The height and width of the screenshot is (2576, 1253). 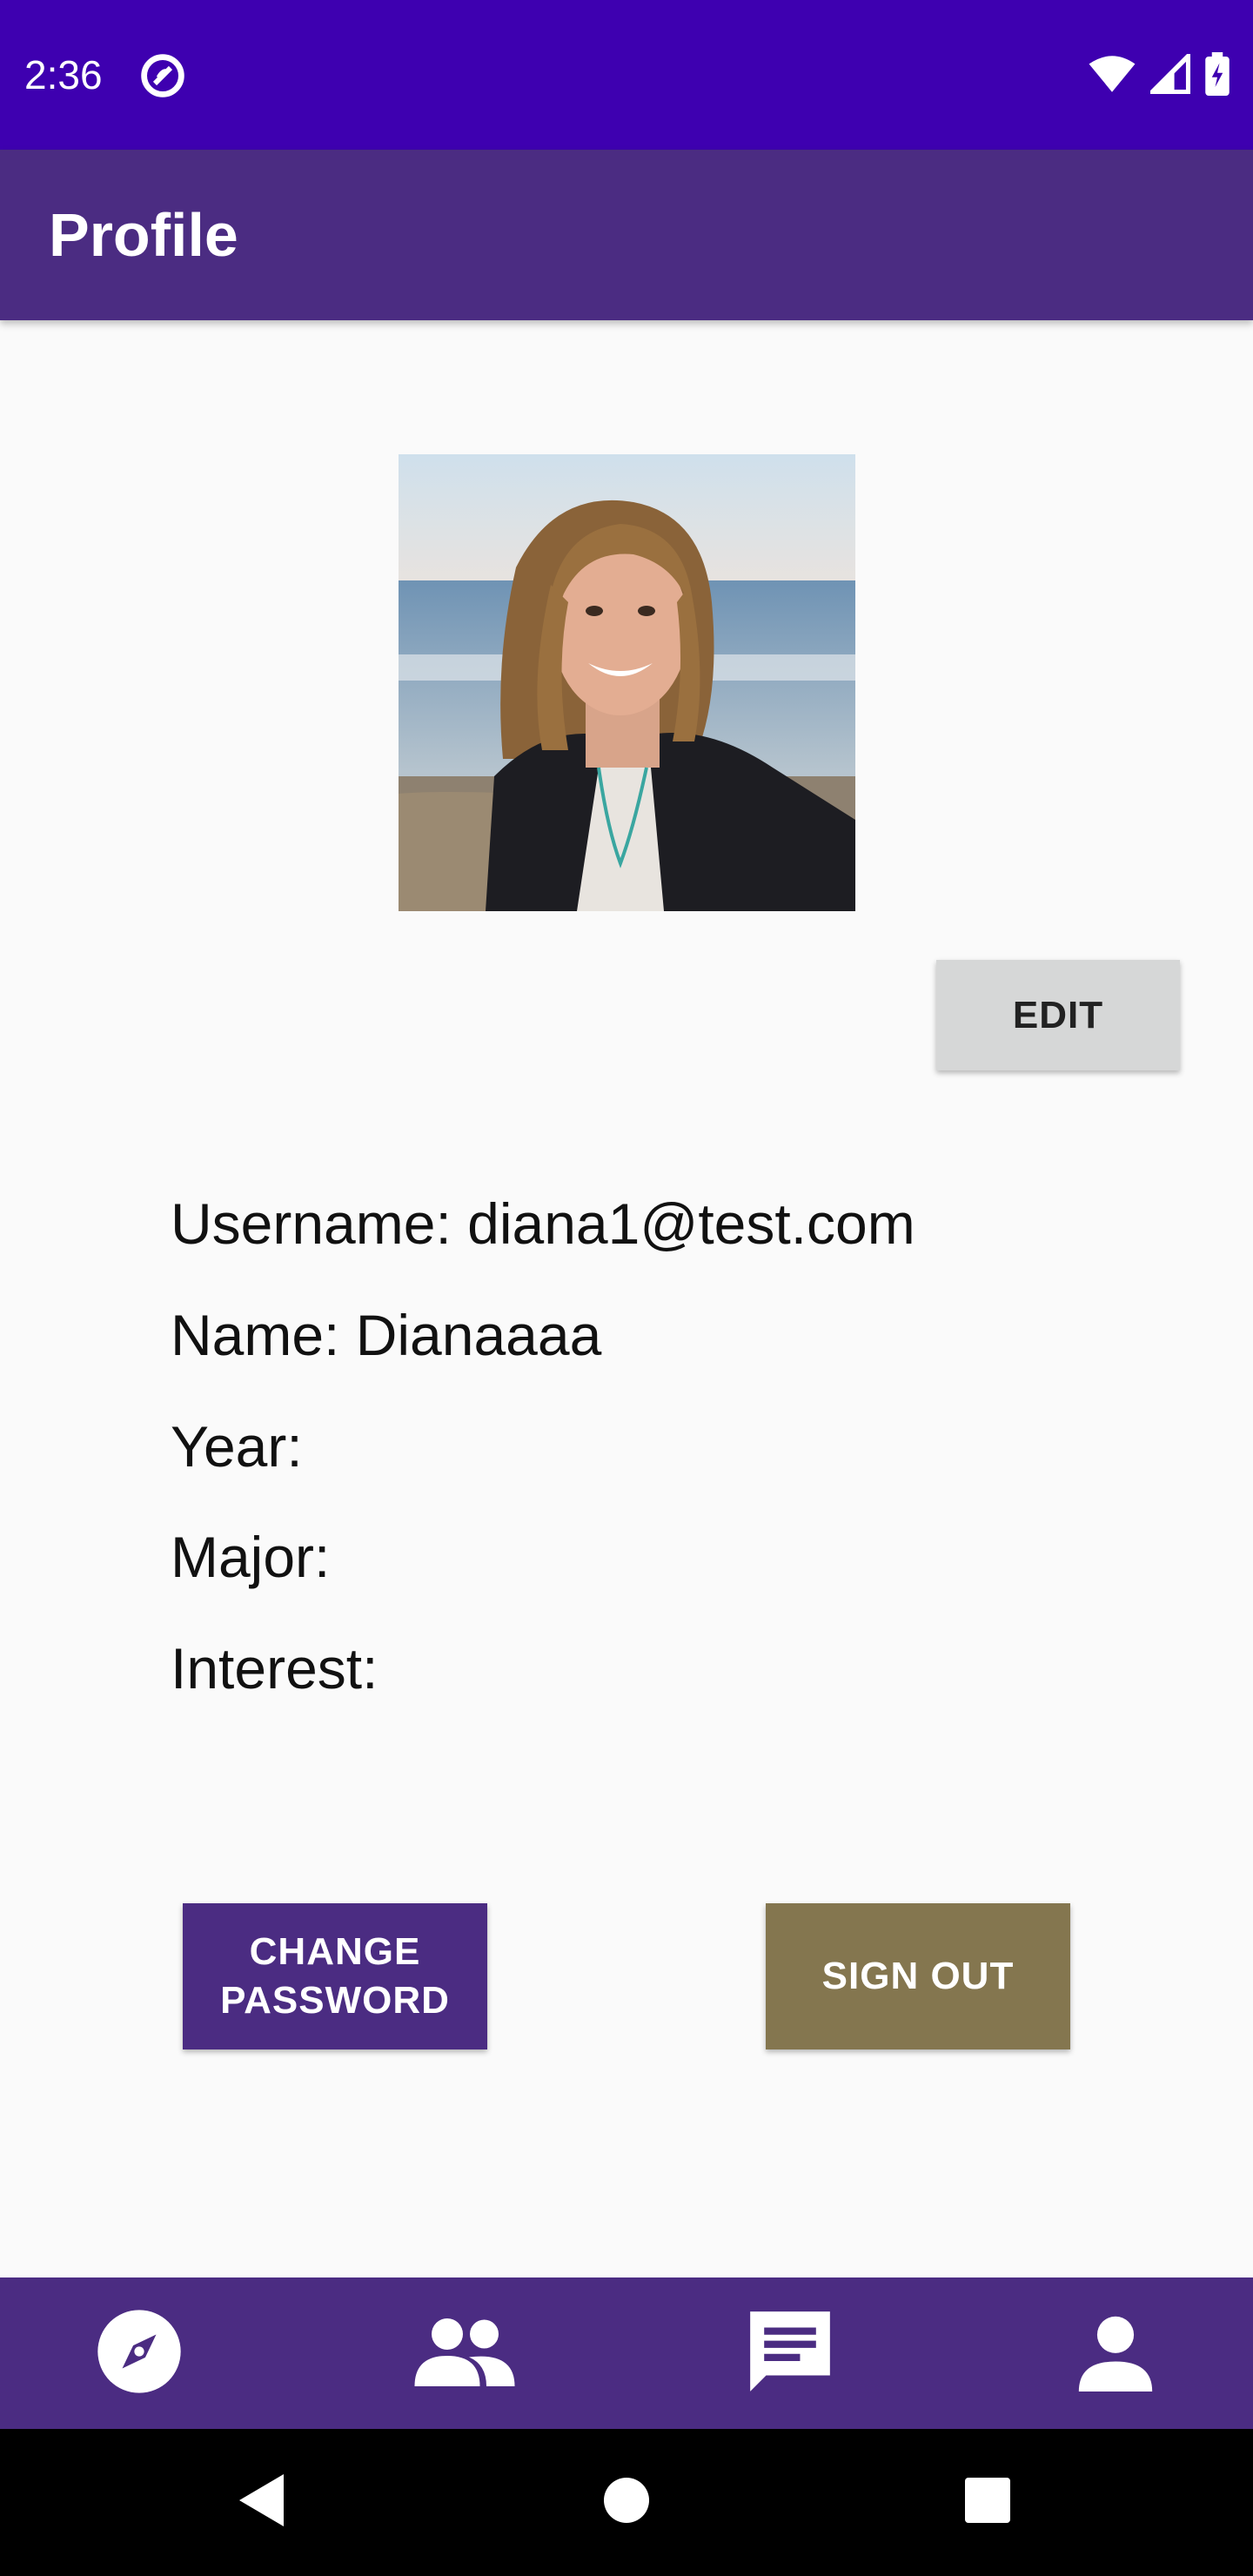 I want to click on people-icon, so click(x=465, y=2353).